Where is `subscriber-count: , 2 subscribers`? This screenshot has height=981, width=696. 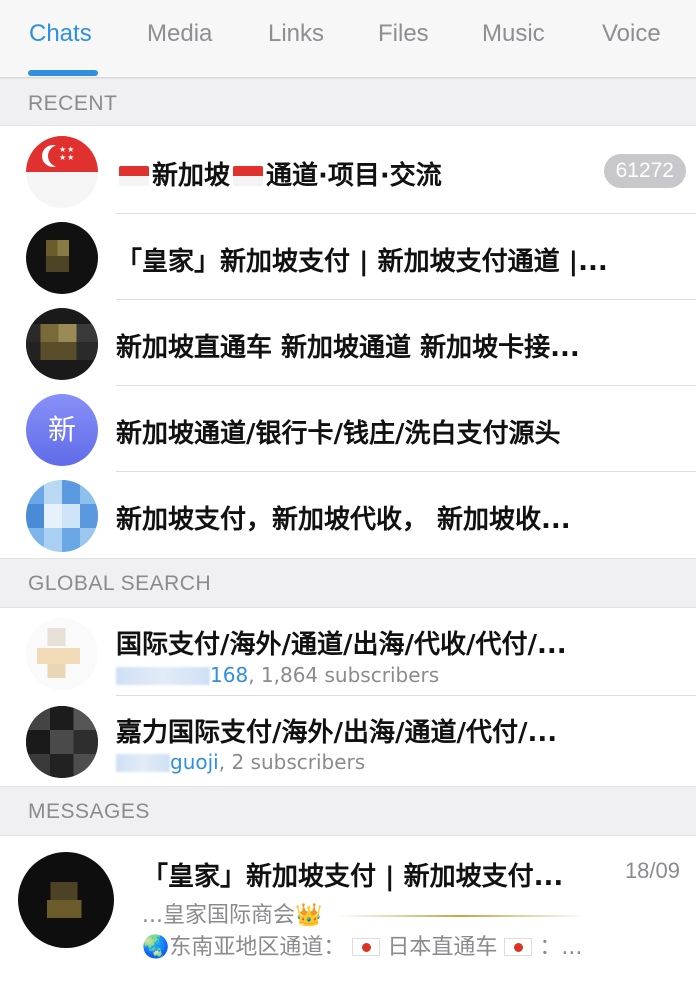
subscriber-count: , 2 subscribers is located at coordinates (292, 762).